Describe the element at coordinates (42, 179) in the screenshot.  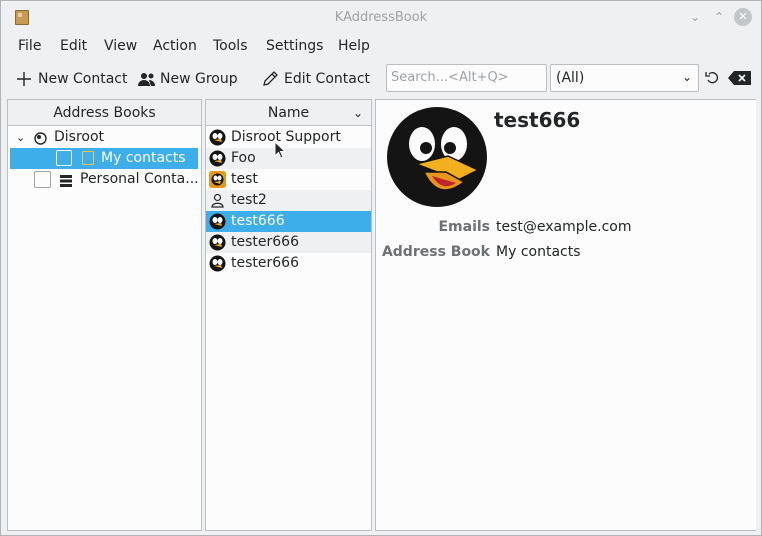
I see `personal-contacts-checkbox` at that location.